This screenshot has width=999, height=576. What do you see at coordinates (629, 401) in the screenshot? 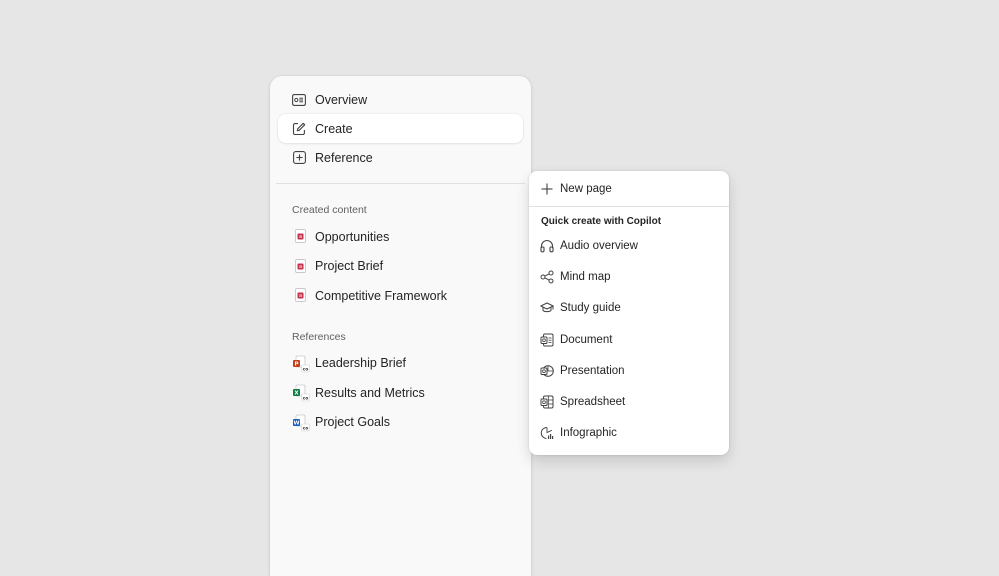
I see `menu-item-spreadsheet: Spreadsheet` at bounding box center [629, 401].